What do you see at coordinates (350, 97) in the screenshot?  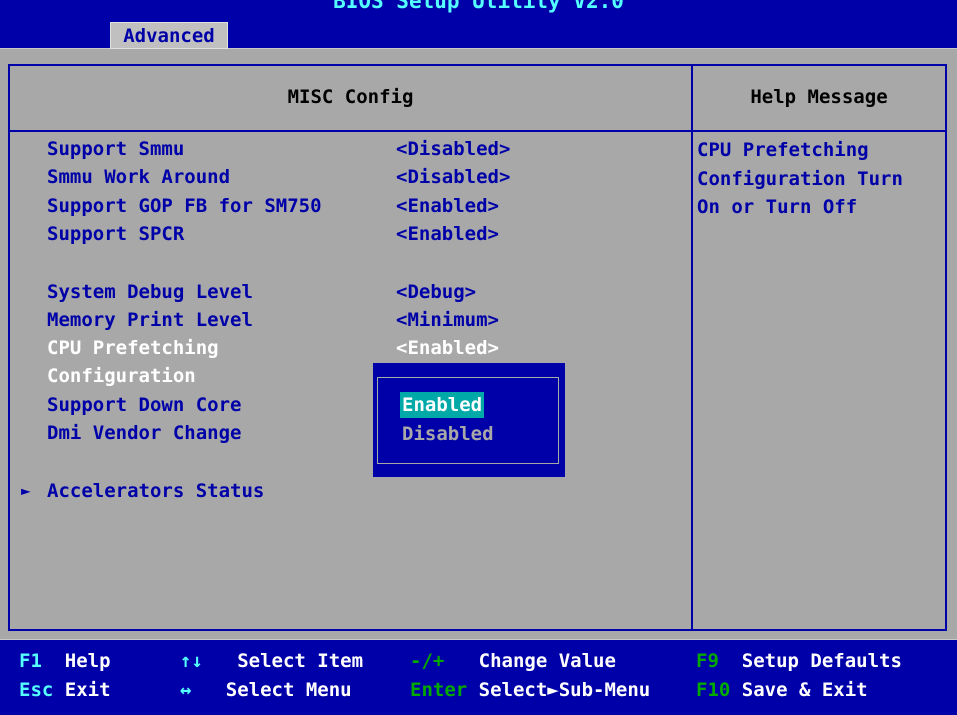 I see `section-title: MISC Config` at bounding box center [350, 97].